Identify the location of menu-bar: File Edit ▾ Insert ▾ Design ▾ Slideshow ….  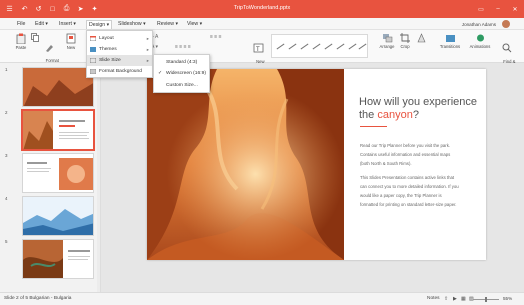
(262, 24).